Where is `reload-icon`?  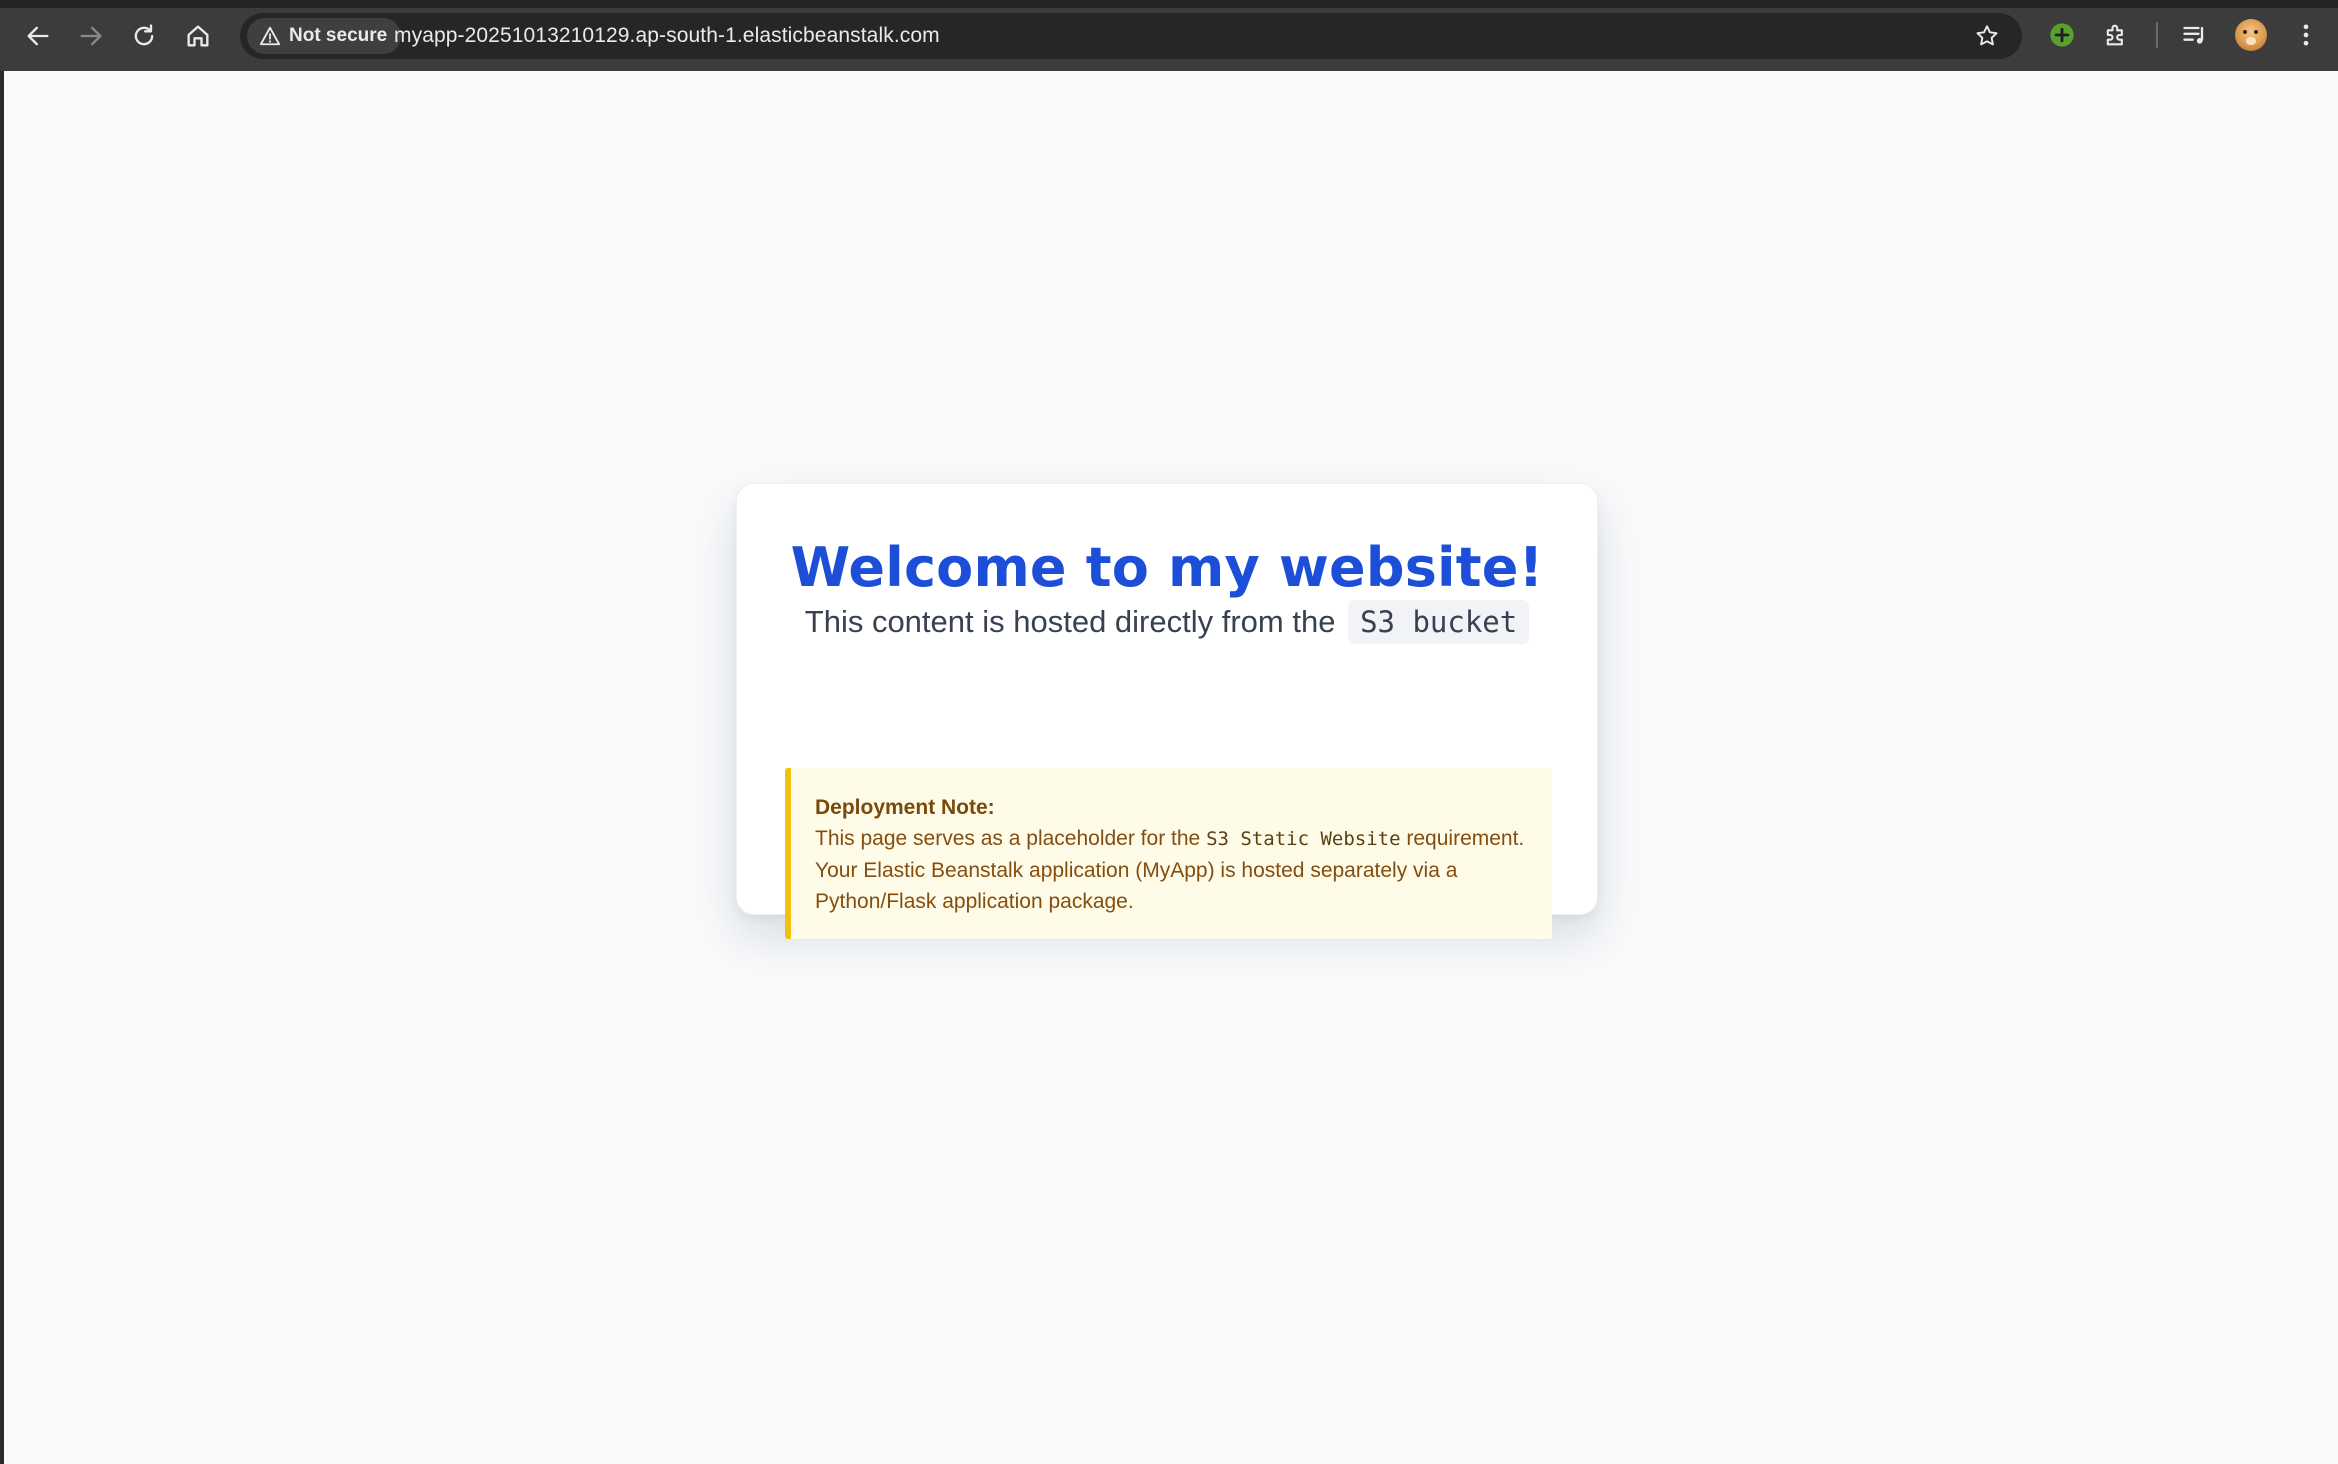 reload-icon is located at coordinates (144, 35).